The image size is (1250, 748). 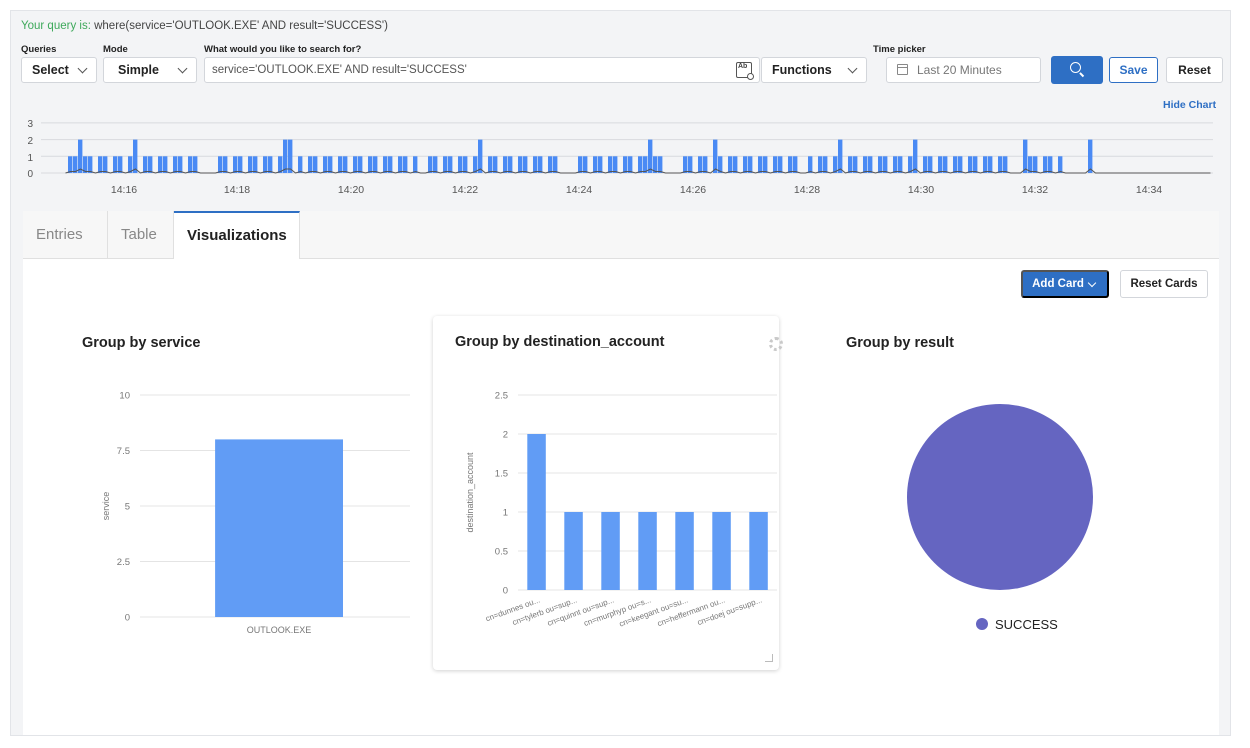 What do you see at coordinates (30, 158) in the screenshot?
I see `timeline-y-tick: 1` at bounding box center [30, 158].